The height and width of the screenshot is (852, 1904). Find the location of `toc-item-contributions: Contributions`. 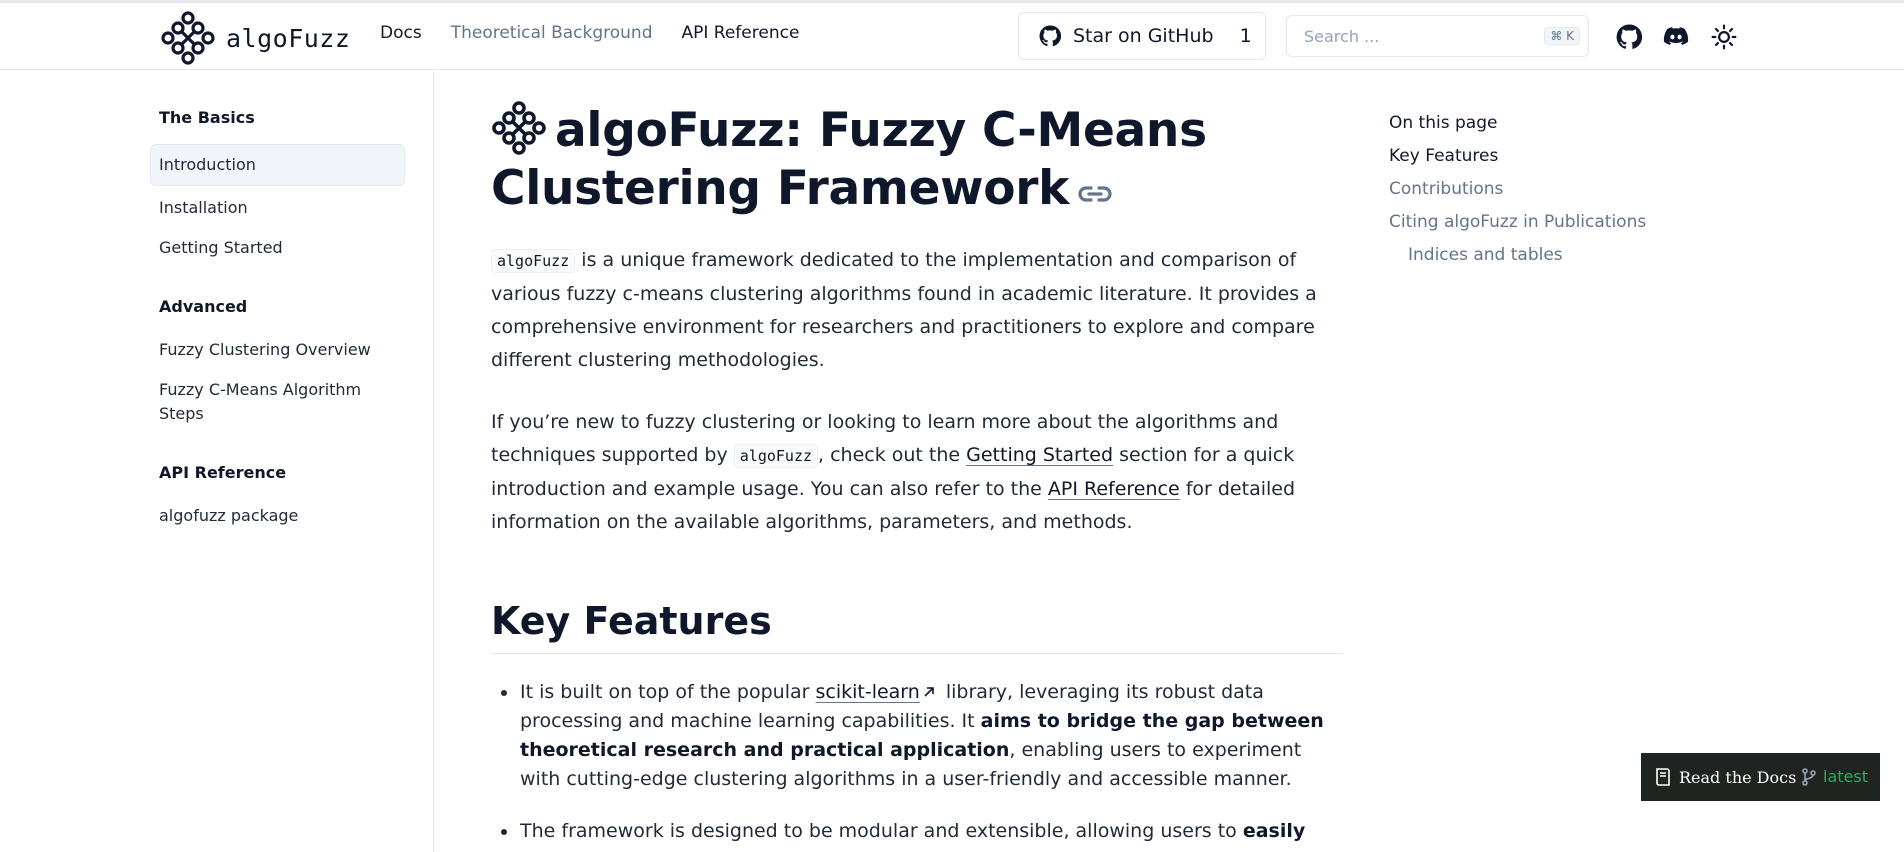

toc-item-contributions: Contributions is located at coordinates (1539, 189).